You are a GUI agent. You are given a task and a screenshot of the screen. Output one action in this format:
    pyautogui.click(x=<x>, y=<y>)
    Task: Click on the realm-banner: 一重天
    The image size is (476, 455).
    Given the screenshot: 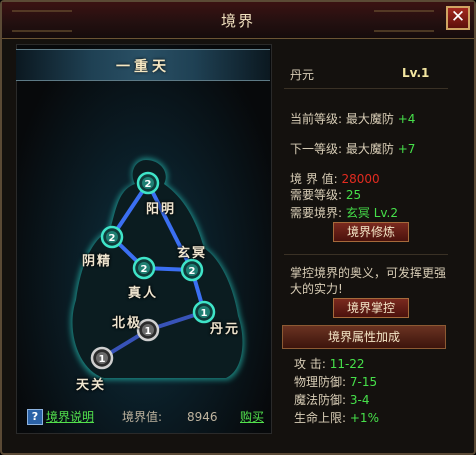 What is the action you would take?
    pyautogui.click(x=143, y=65)
    